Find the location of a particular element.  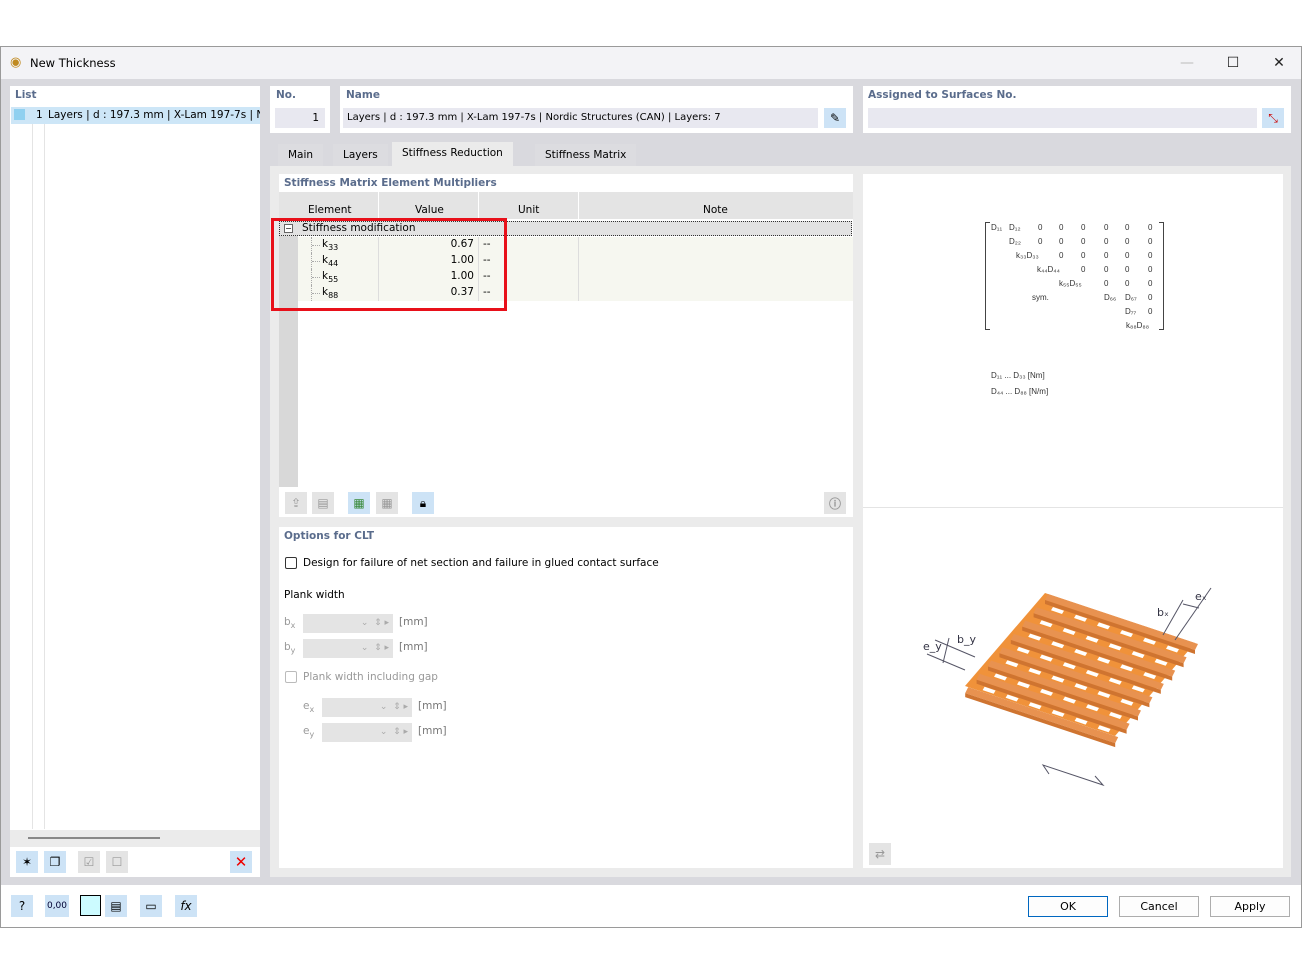

matrix-entry: D₇₇ is located at coordinates (1131, 311).